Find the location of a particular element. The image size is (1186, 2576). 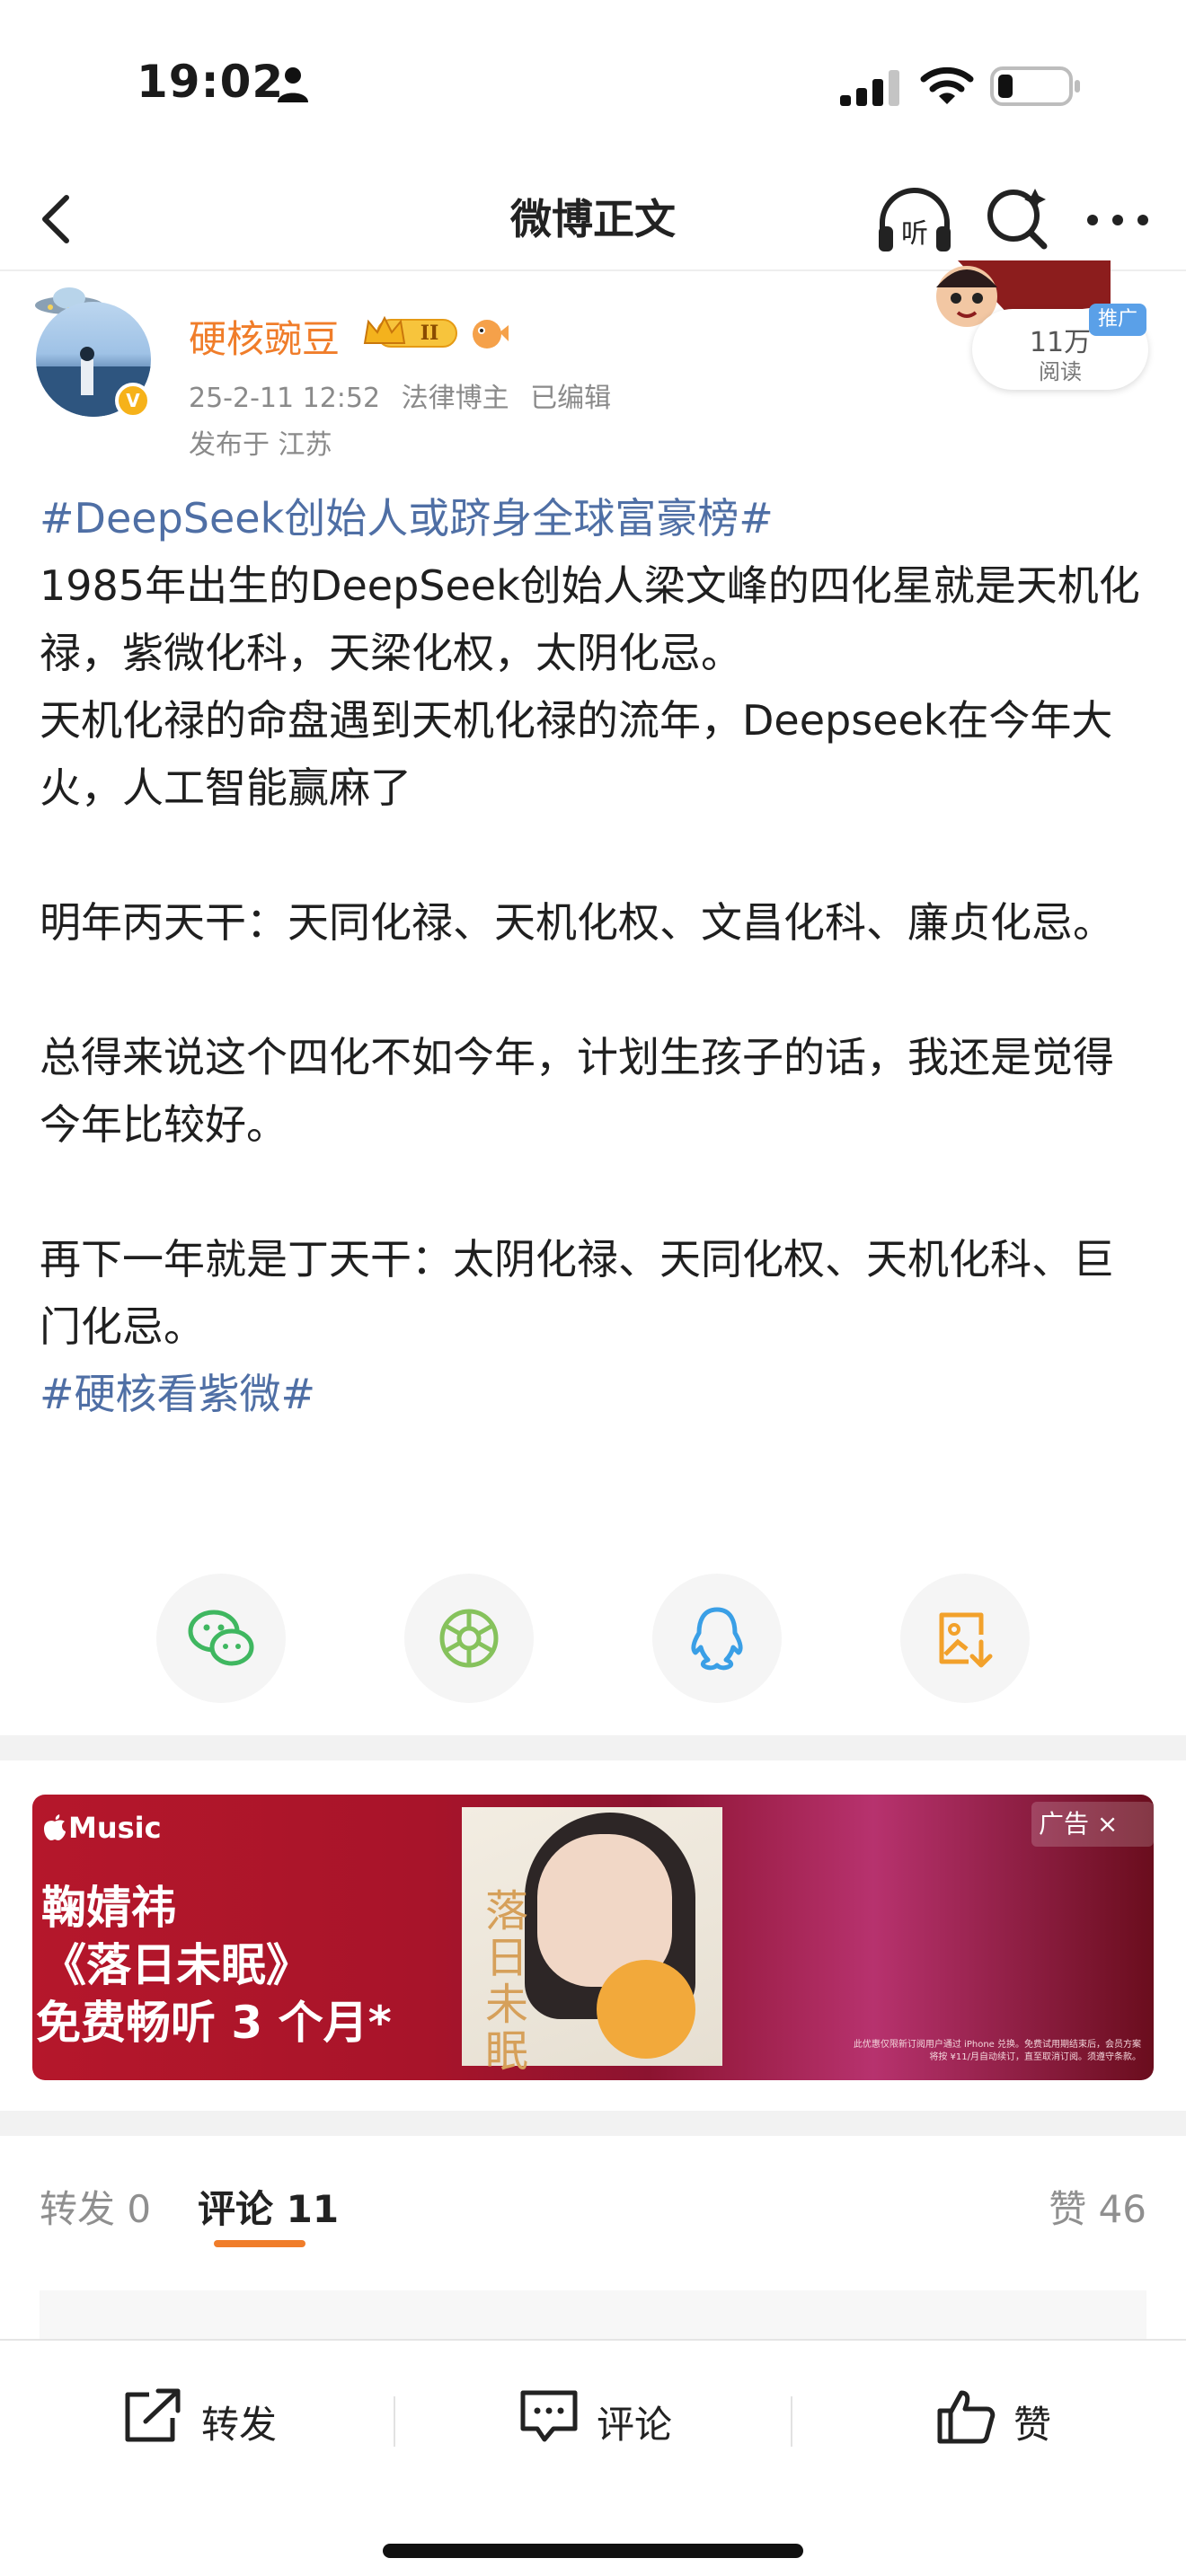

nav-bar: 微博正文 听 is located at coordinates (593, 221).